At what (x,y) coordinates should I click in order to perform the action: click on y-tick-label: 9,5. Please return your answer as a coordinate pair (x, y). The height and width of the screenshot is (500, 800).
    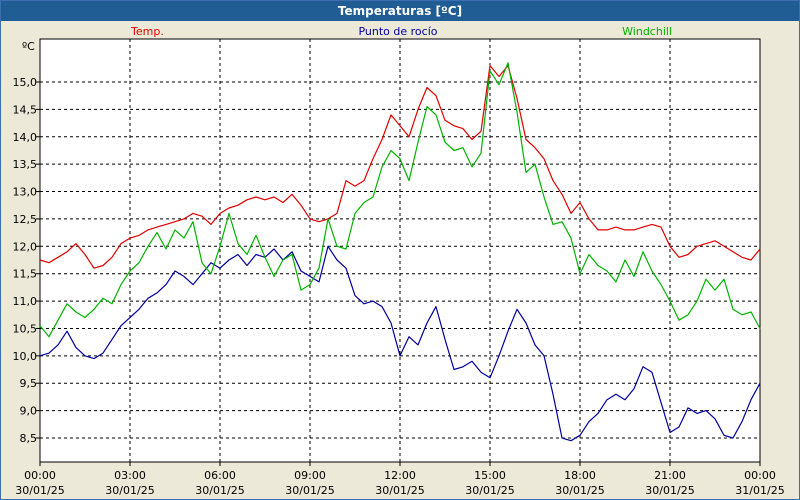
    Looking at the image, I should click on (29, 383).